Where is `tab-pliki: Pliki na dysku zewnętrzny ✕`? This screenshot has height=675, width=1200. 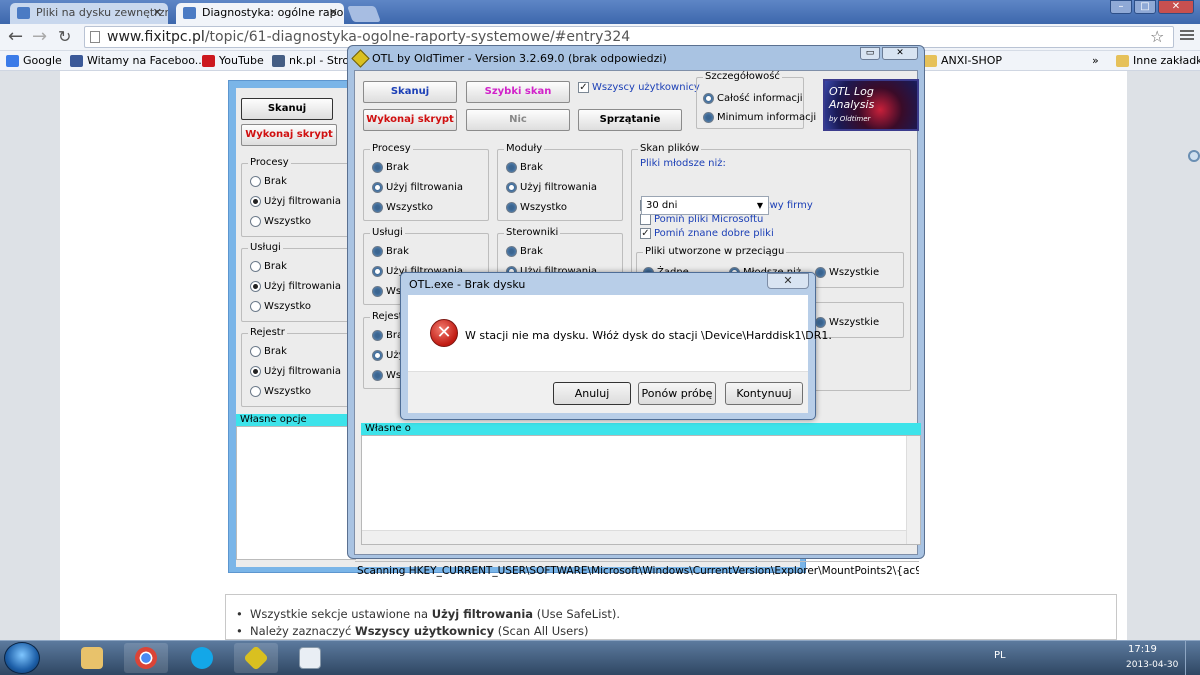
tab-pliki: Pliki na dysku zewnętrzny ✕ is located at coordinates (89, 13).